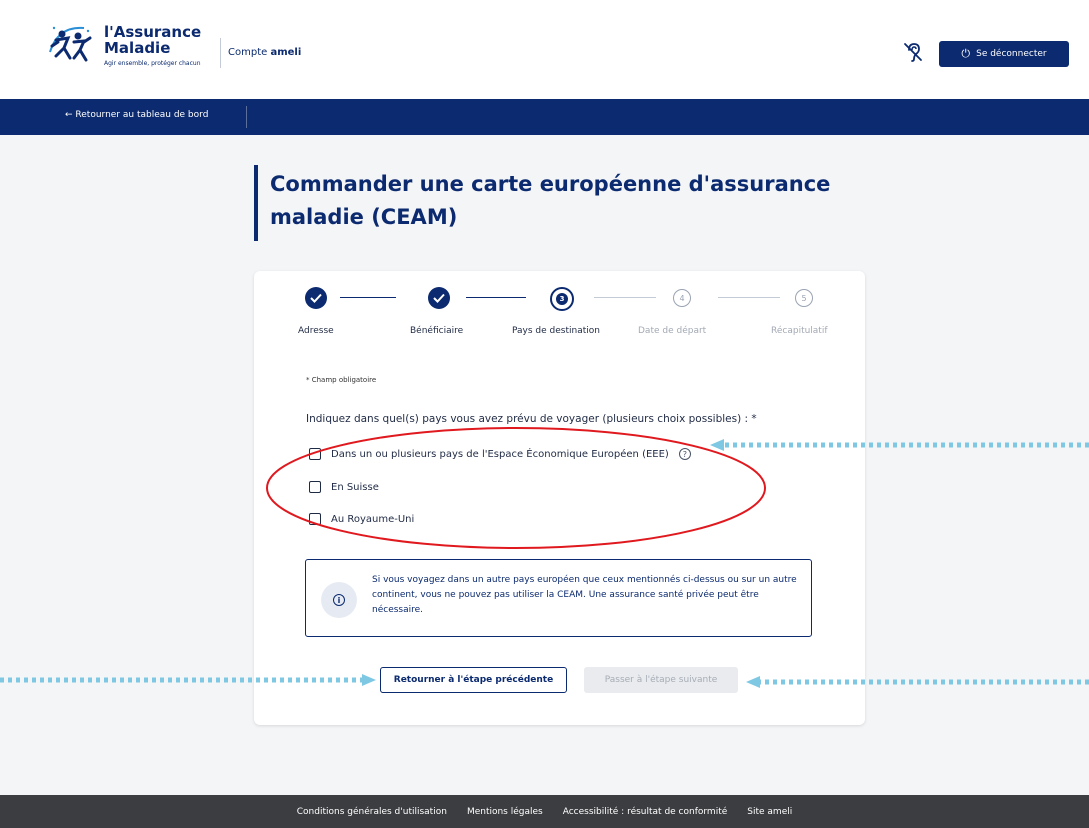 This screenshot has height=828, width=1089. Describe the element at coordinates (315, 519) in the screenshot. I see `checkbox-royaume-uni` at that location.